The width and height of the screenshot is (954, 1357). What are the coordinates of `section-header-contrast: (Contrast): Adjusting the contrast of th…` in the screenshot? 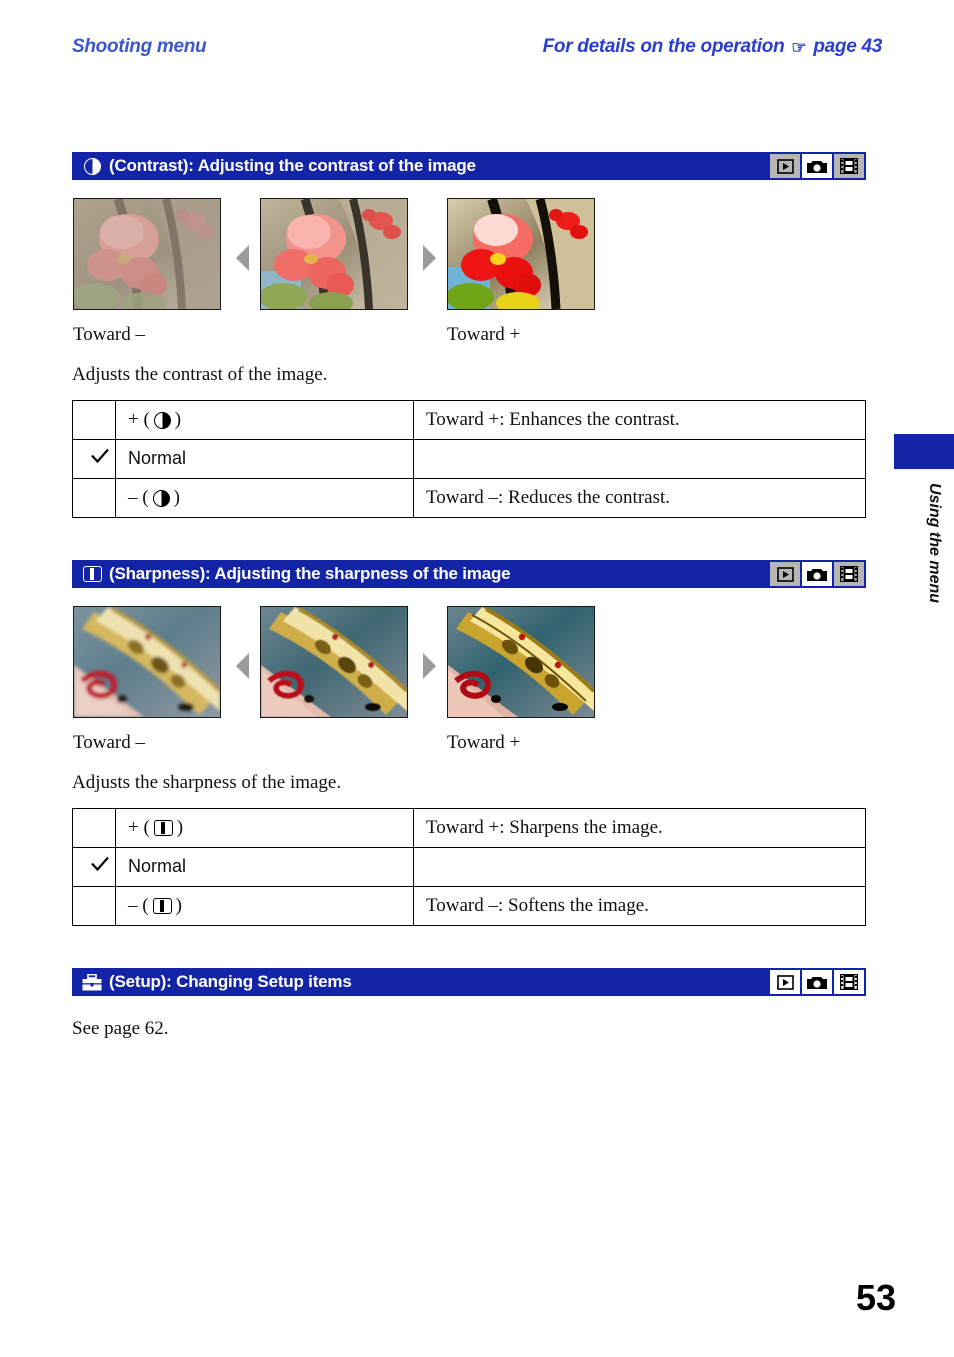 It's located at (469, 166).